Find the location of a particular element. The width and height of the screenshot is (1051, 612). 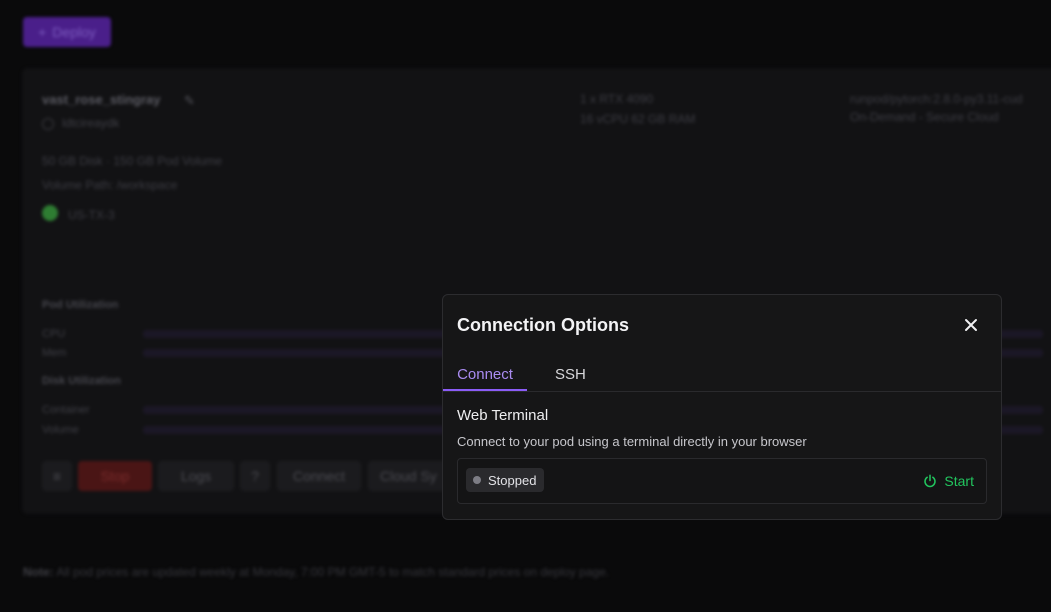

pod-image: runpod/pytorch:2.8.0-py3.11-cud is located at coordinates (936, 99).